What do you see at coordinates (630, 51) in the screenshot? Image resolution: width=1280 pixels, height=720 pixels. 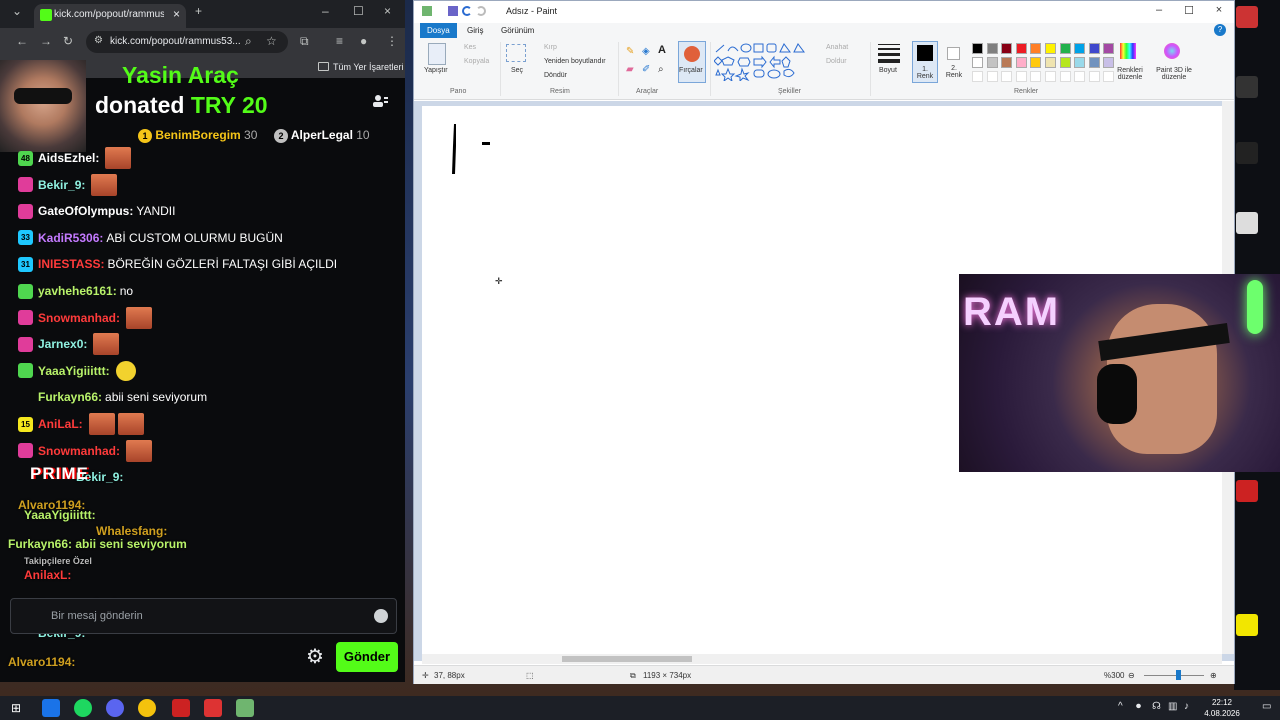 I see `pencil-icon: ✎` at bounding box center [630, 51].